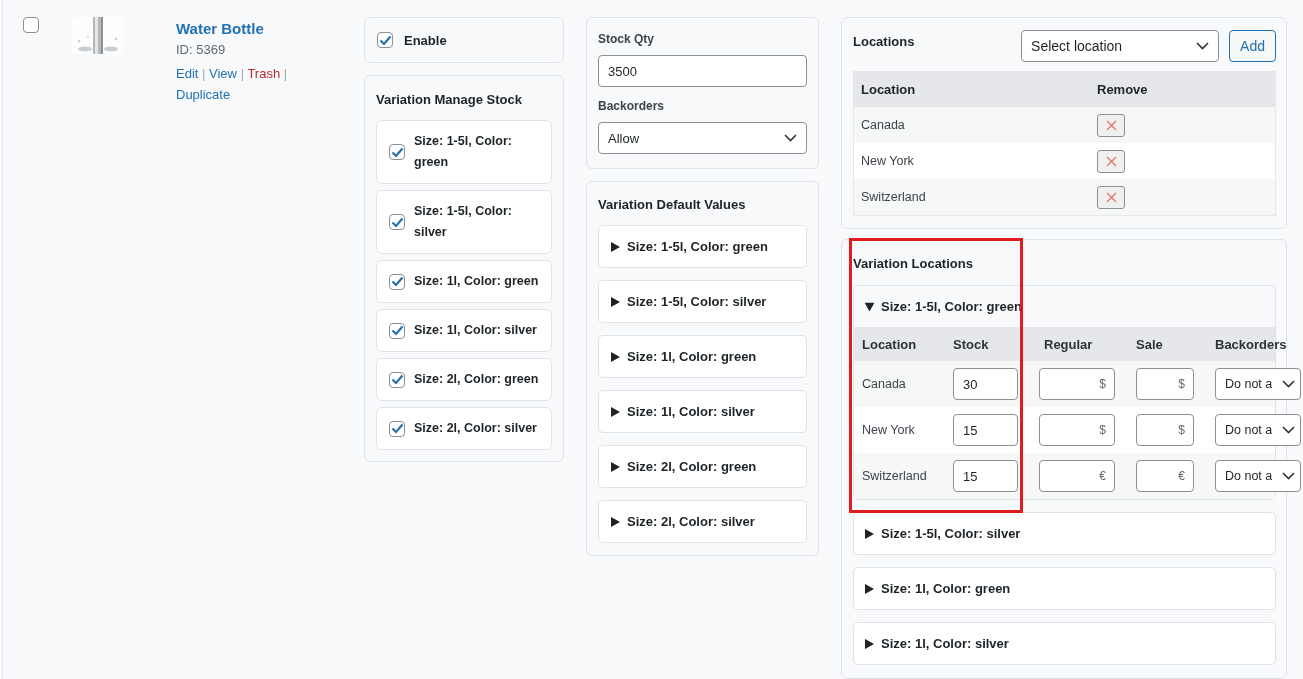 This screenshot has height=679, width=1303. I want to click on column-header: Remove, so click(1183, 89).